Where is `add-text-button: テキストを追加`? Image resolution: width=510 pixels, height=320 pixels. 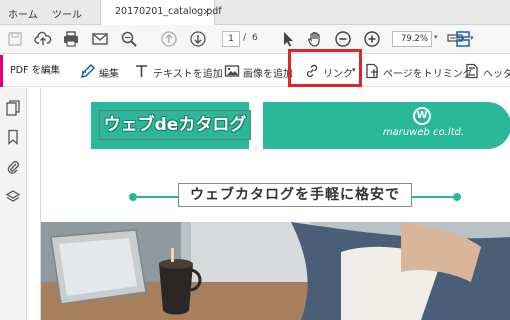 add-text-button: テキストを追加 is located at coordinates (178, 71).